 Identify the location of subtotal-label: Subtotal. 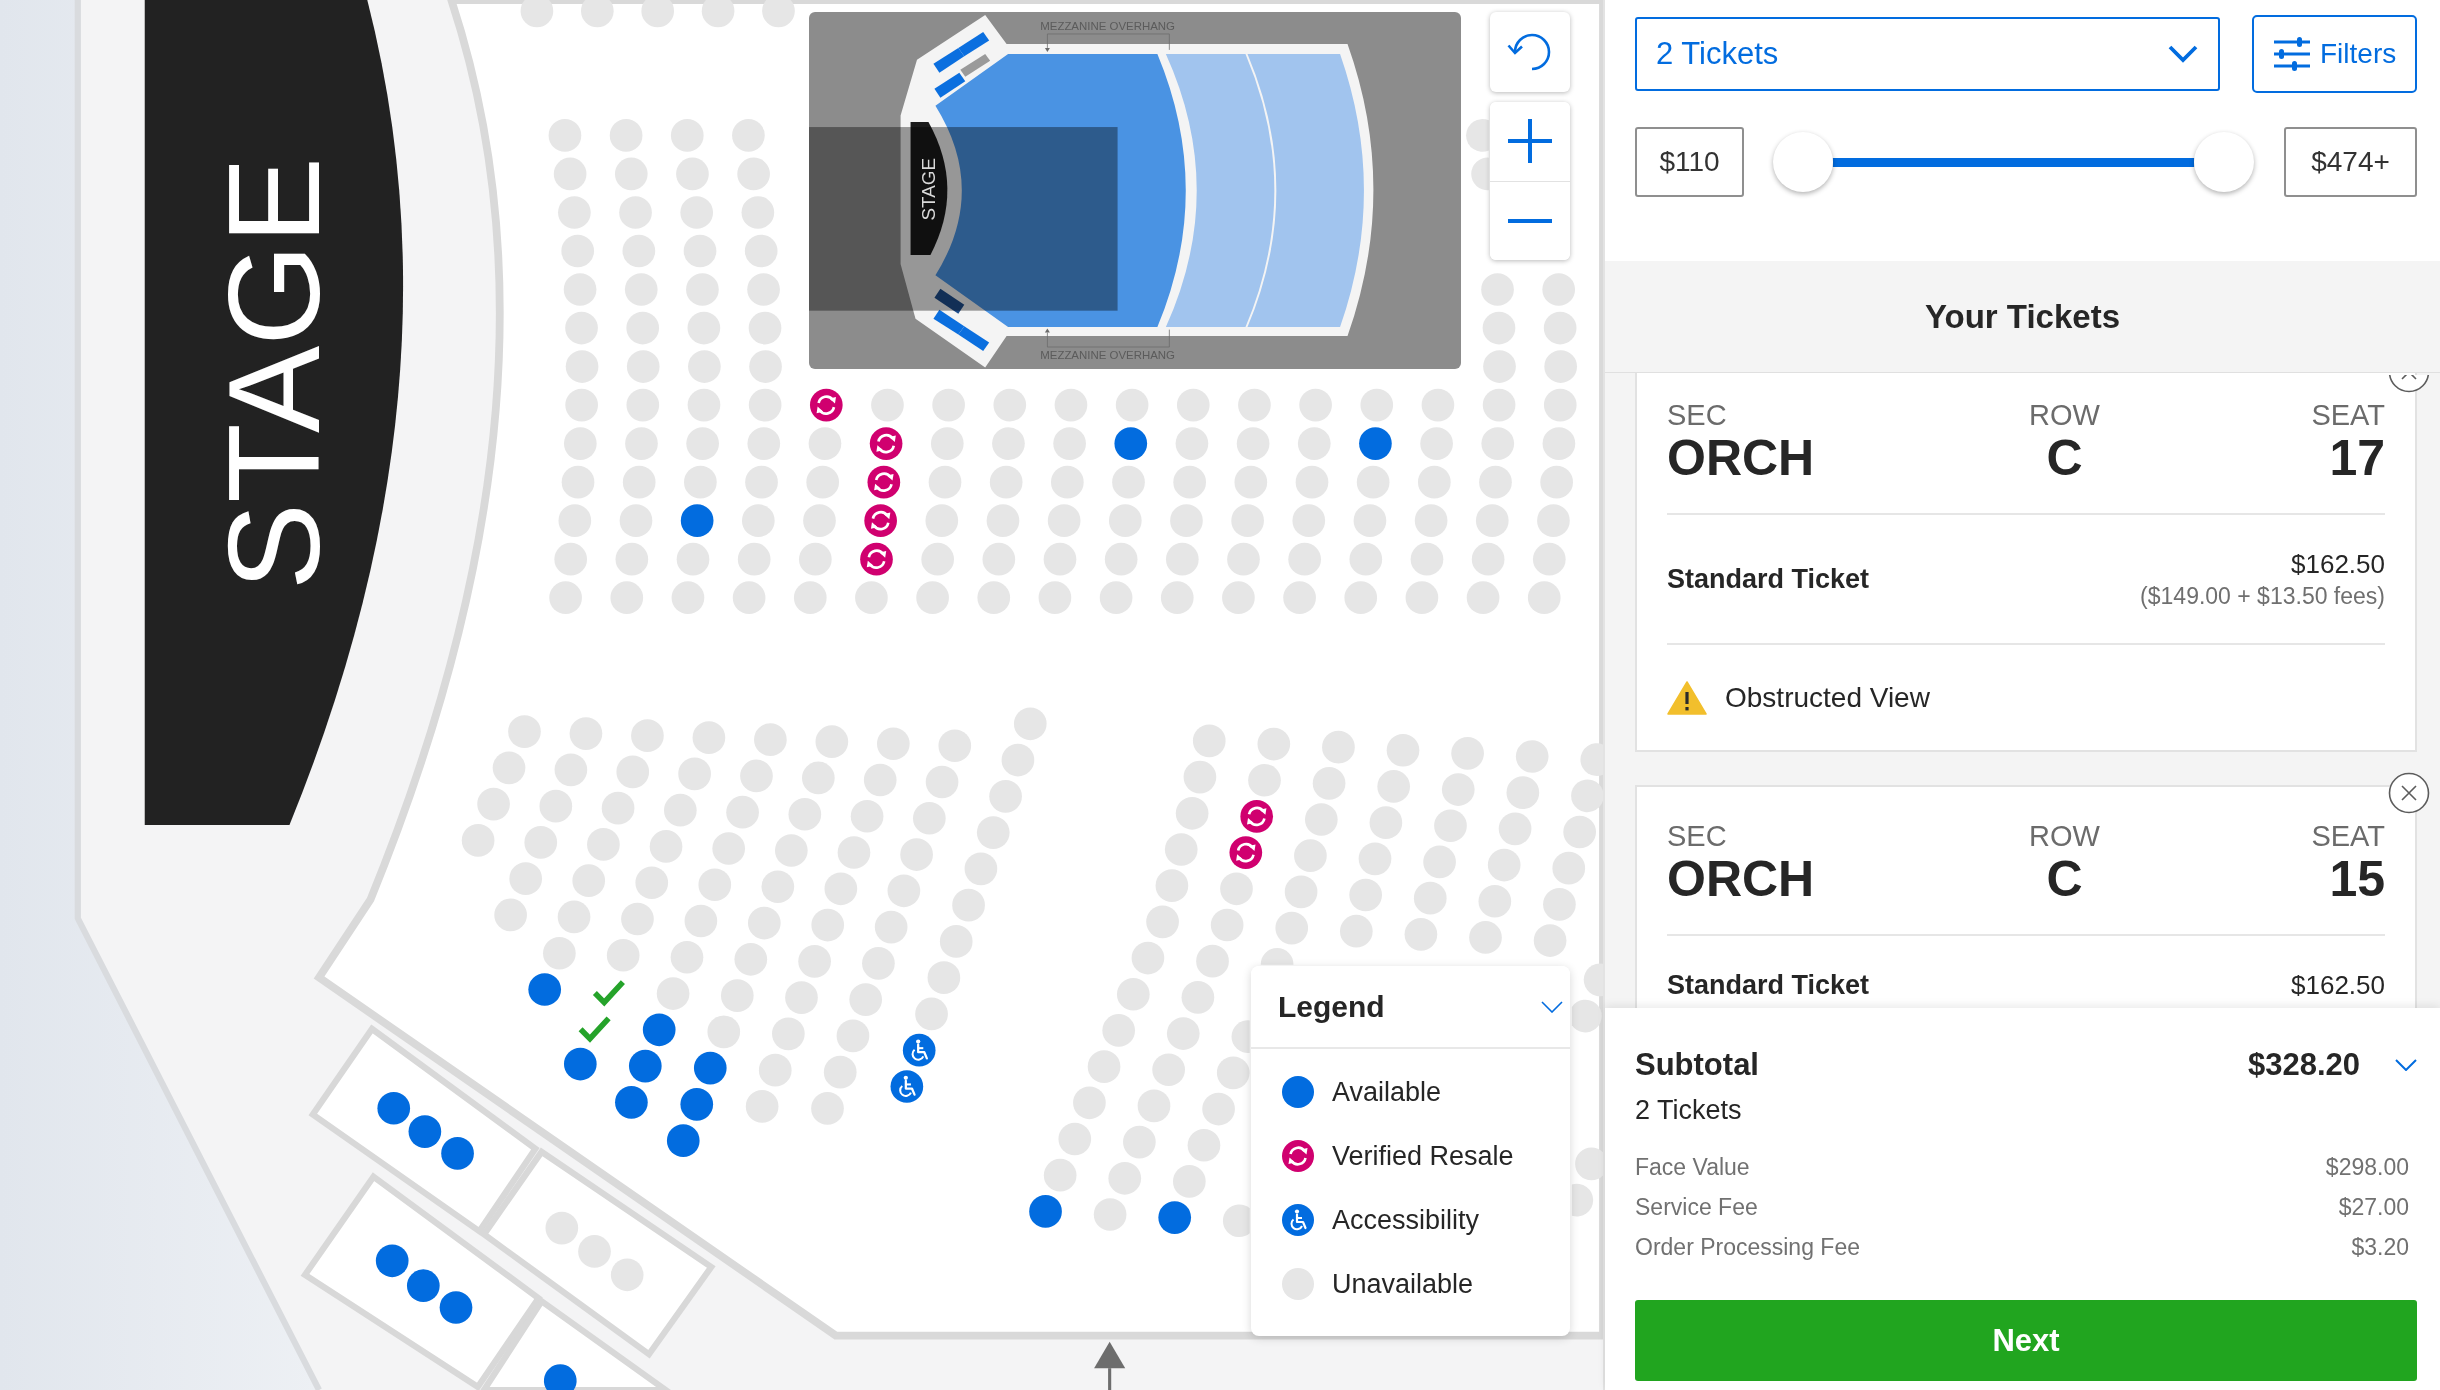
(1697, 1065).